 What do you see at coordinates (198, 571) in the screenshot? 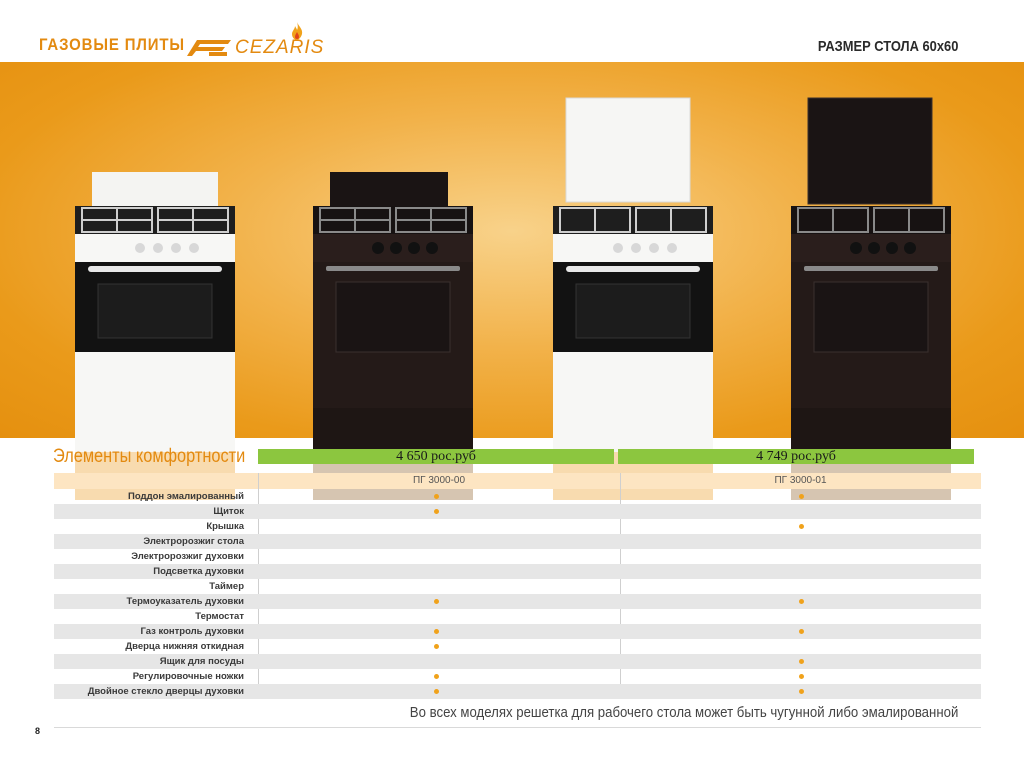
I see `feature-label: Подсветка духовки` at bounding box center [198, 571].